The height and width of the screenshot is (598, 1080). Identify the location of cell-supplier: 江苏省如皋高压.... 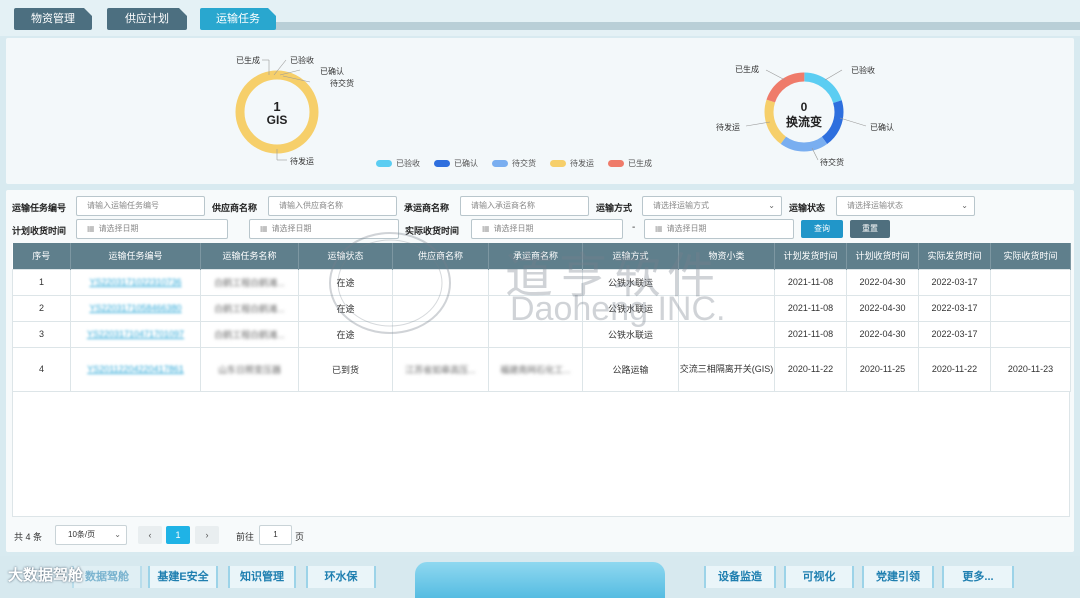
(440, 369).